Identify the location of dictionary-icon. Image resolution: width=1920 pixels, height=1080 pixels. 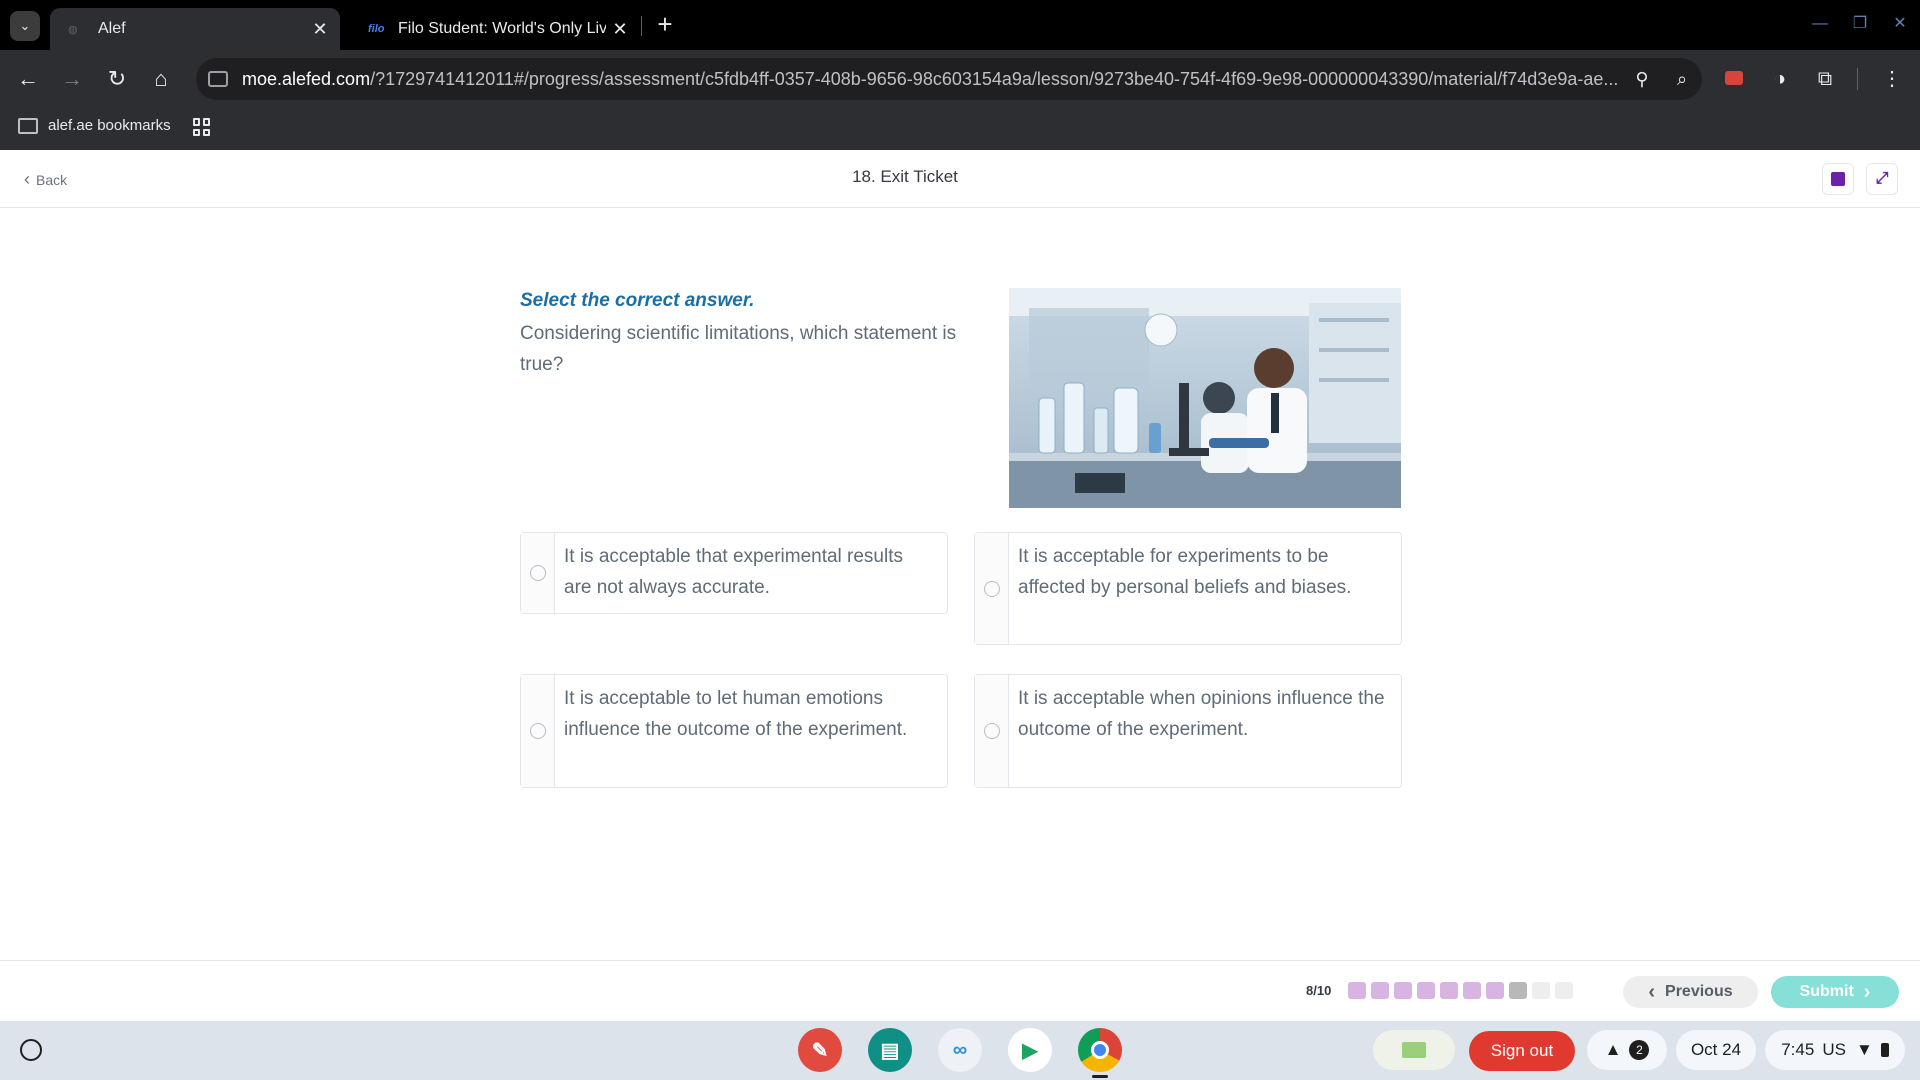
(1838, 179).